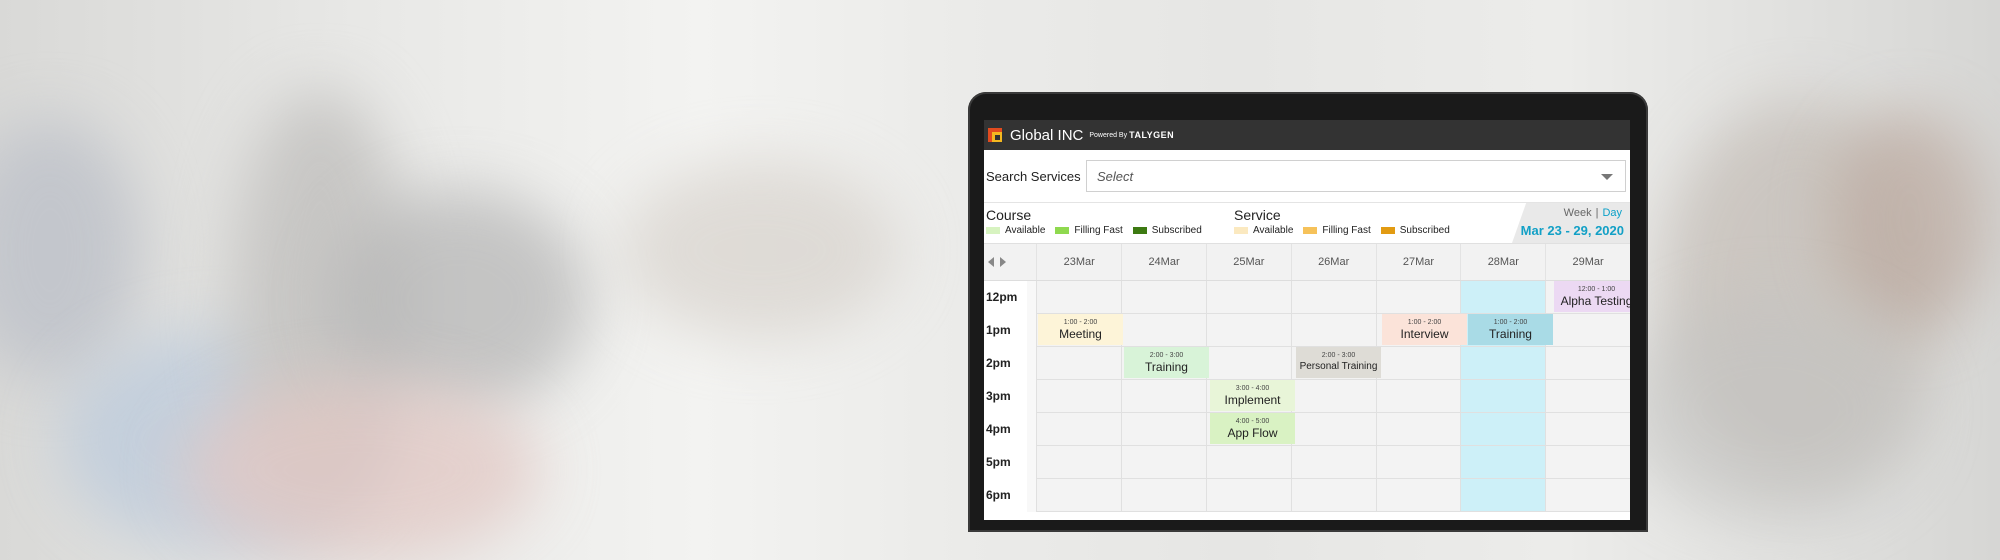 This screenshot has width=2000, height=560. Describe the element at coordinates (1006, 363) in the screenshot. I see `time-label: 2pm` at that location.